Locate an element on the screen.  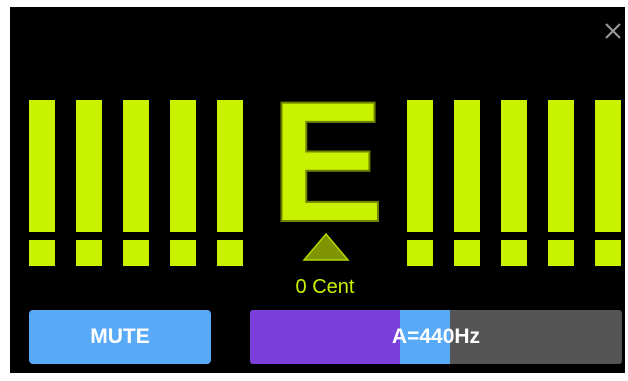
detected-note: E is located at coordinates (327, 162).